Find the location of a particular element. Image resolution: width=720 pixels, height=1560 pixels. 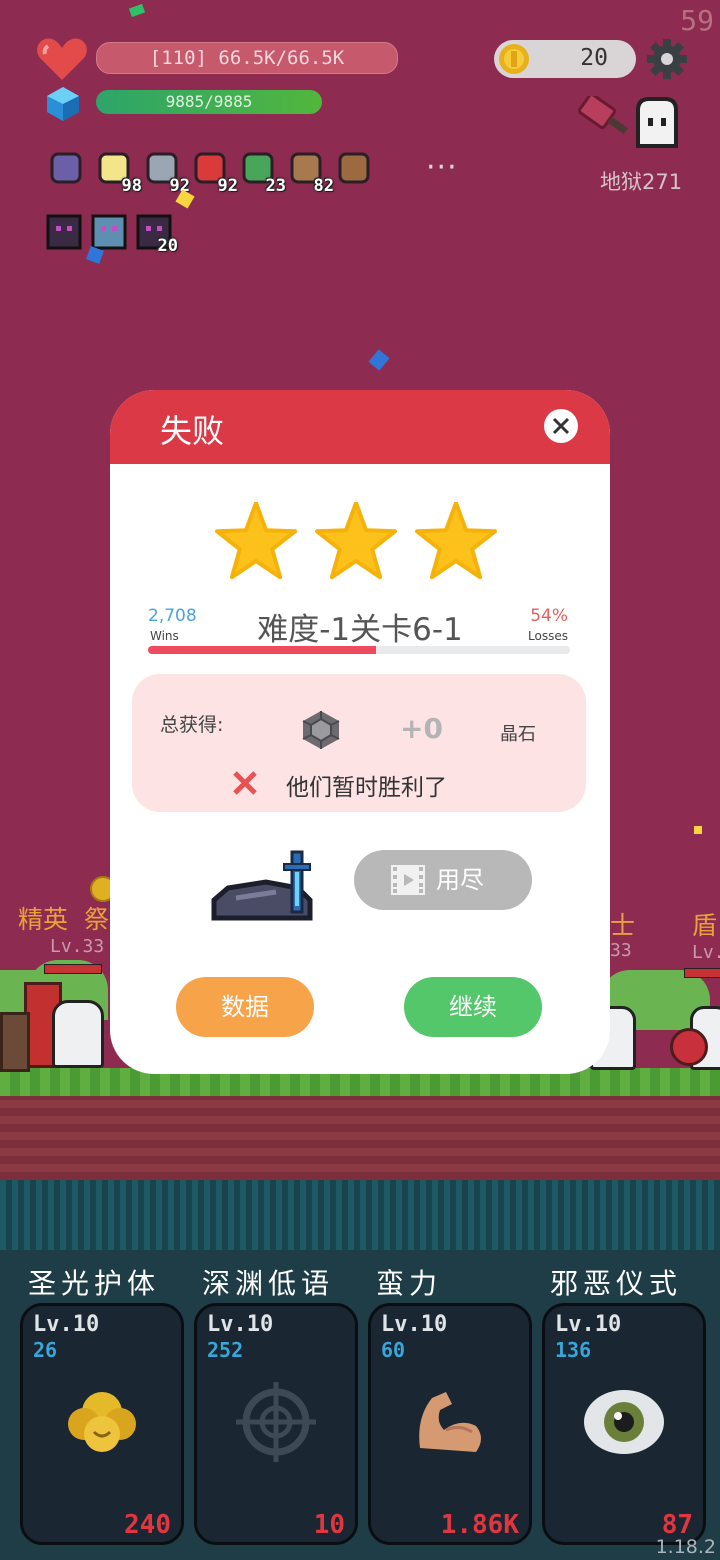

enemy-unit is located at coordinates (78, 1034).